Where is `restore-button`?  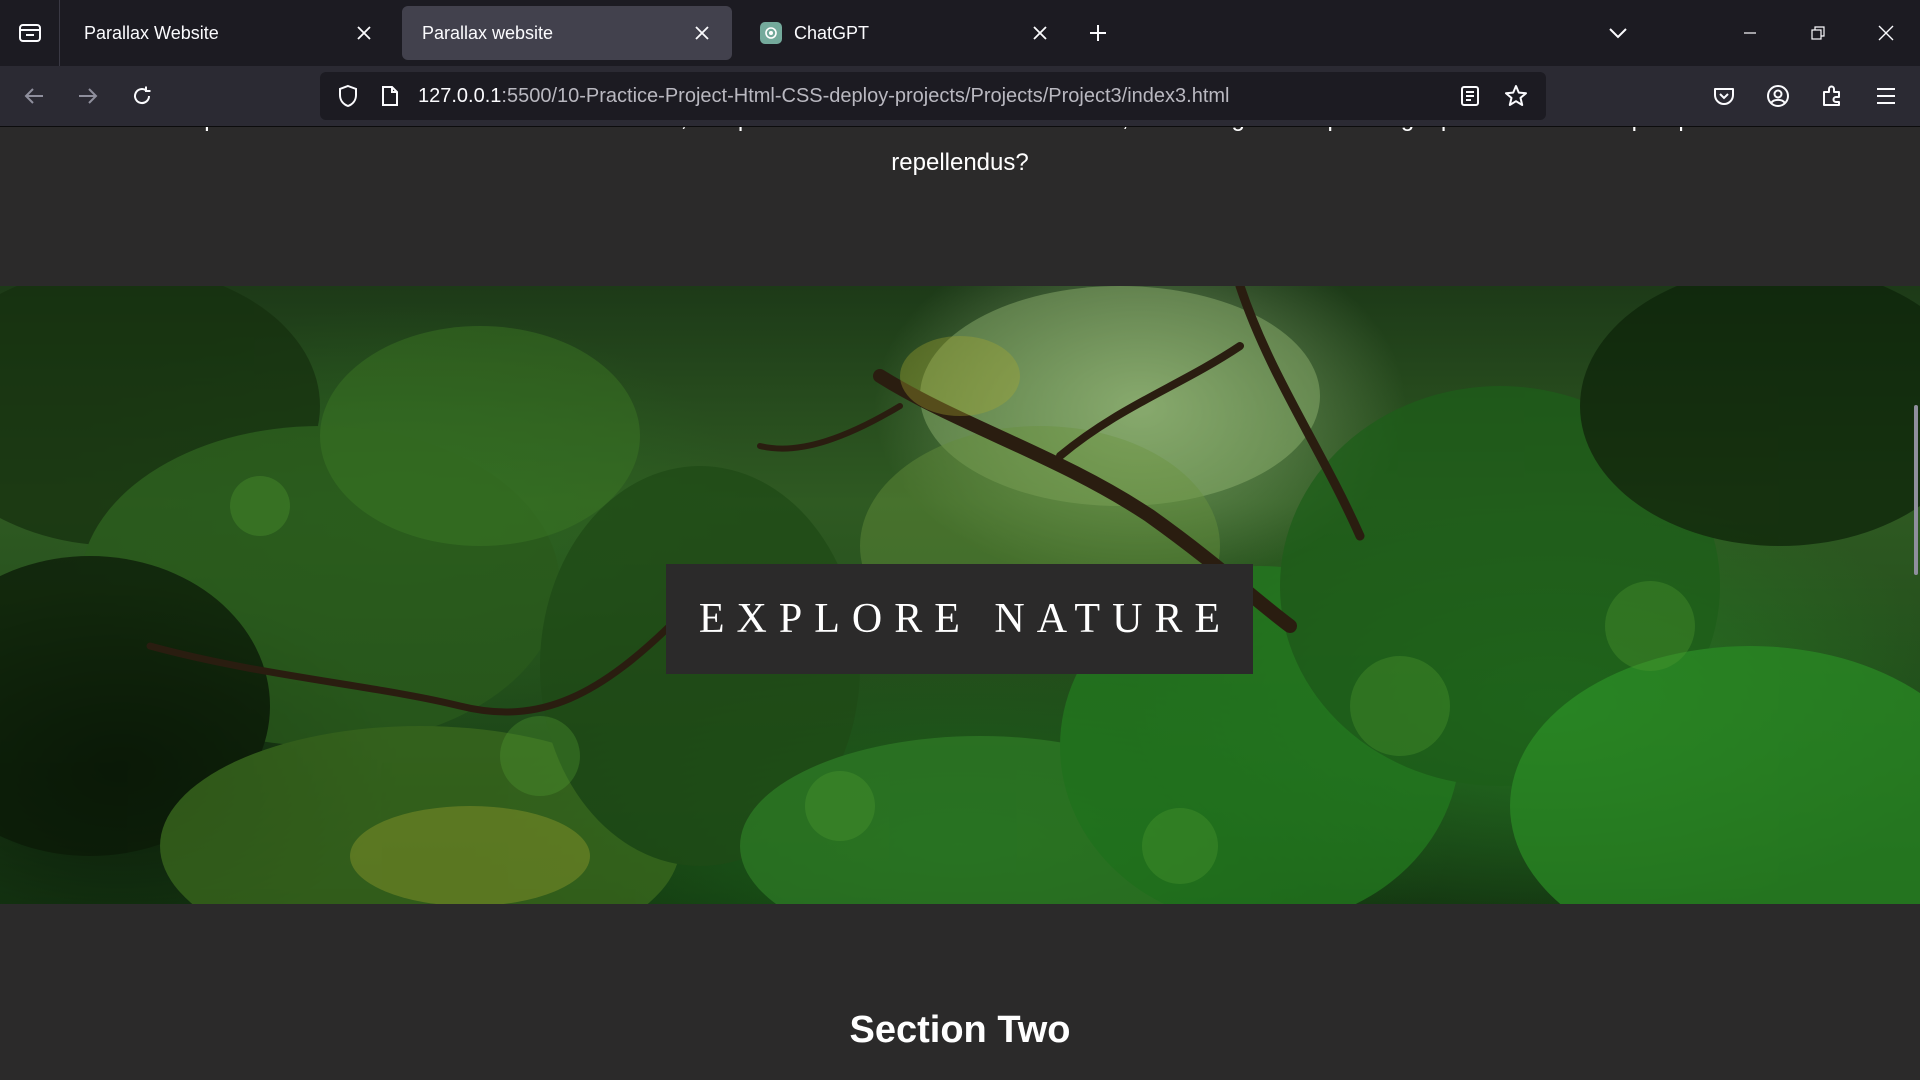 restore-button is located at coordinates (1818, 33).